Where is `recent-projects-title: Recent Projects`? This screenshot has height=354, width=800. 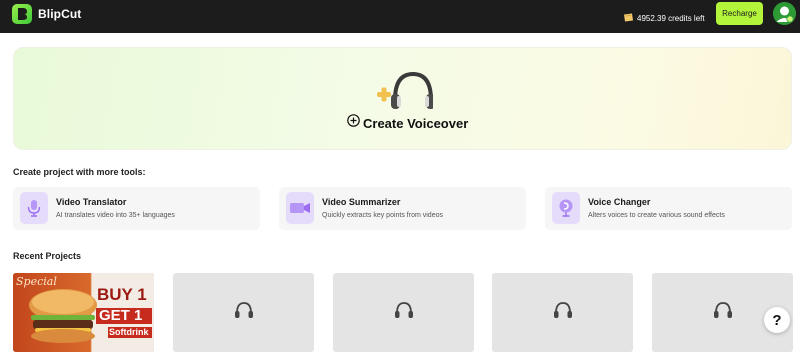 recent-projects-title: Recent Projects is located at coordinates (47, 256).